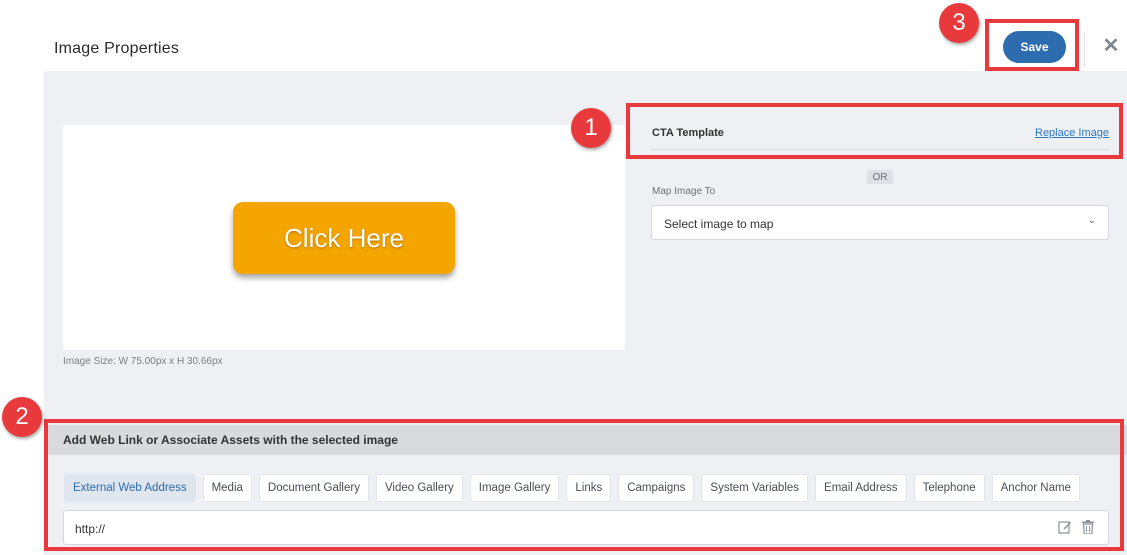 The image size is (1127, 555). Describe the element at coordinates (880, 177) in the screenshot. I see `or-separator: OR` at that location.